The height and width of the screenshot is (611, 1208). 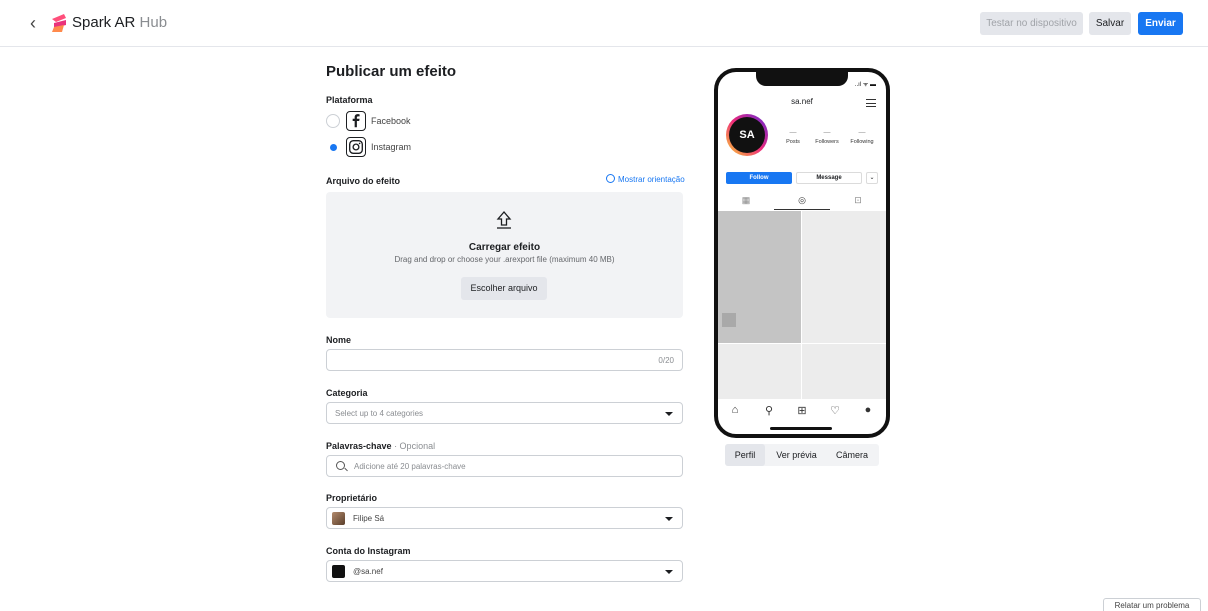 I want to click on owner-label: Proprietário, so click(x=352, y=498).